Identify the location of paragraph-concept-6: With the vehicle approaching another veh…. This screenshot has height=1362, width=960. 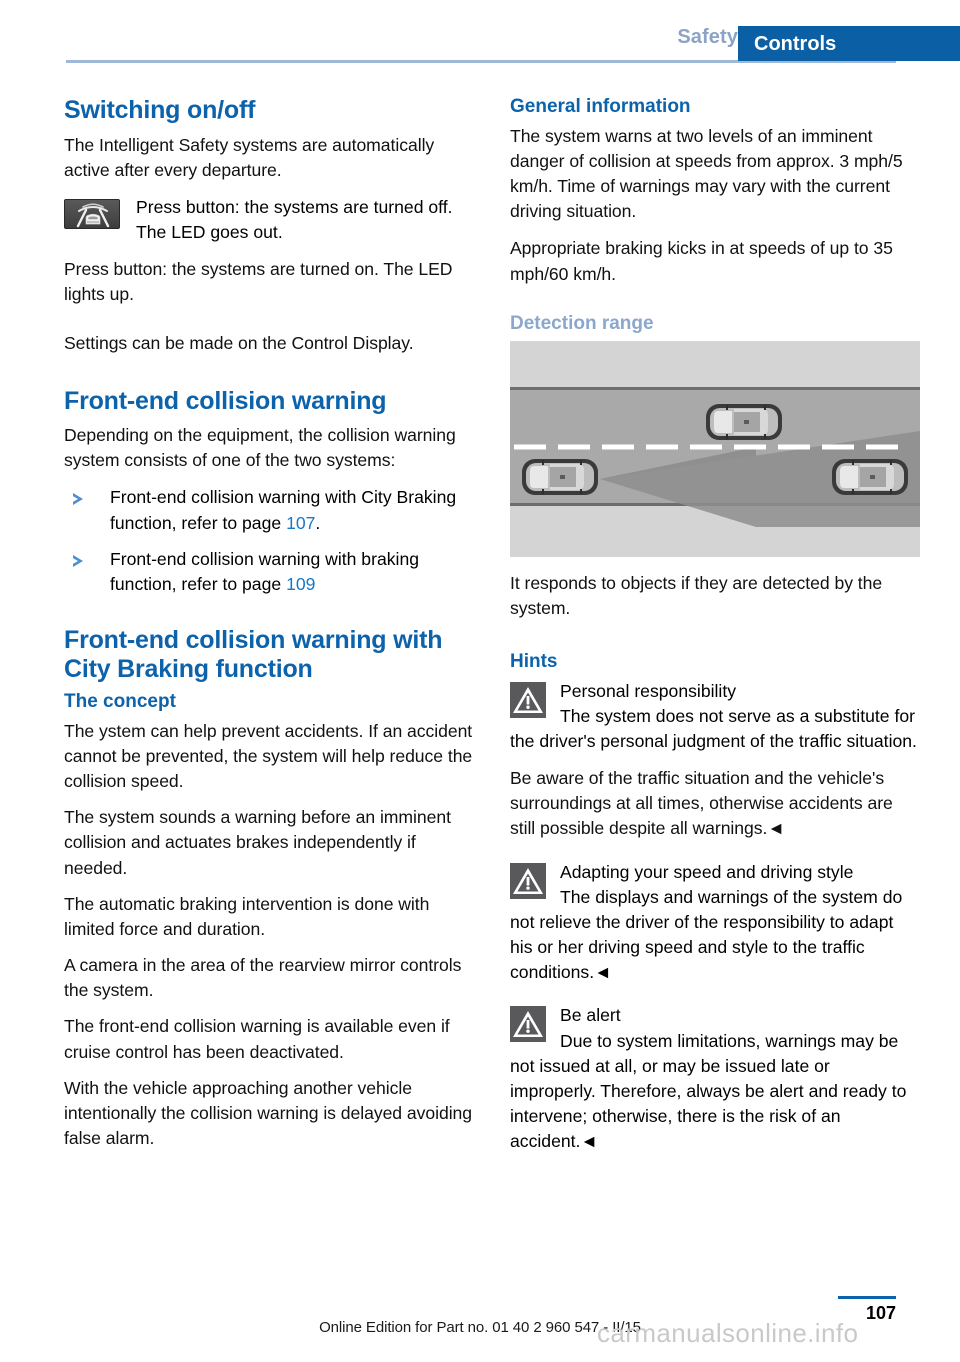
(268, 1113).